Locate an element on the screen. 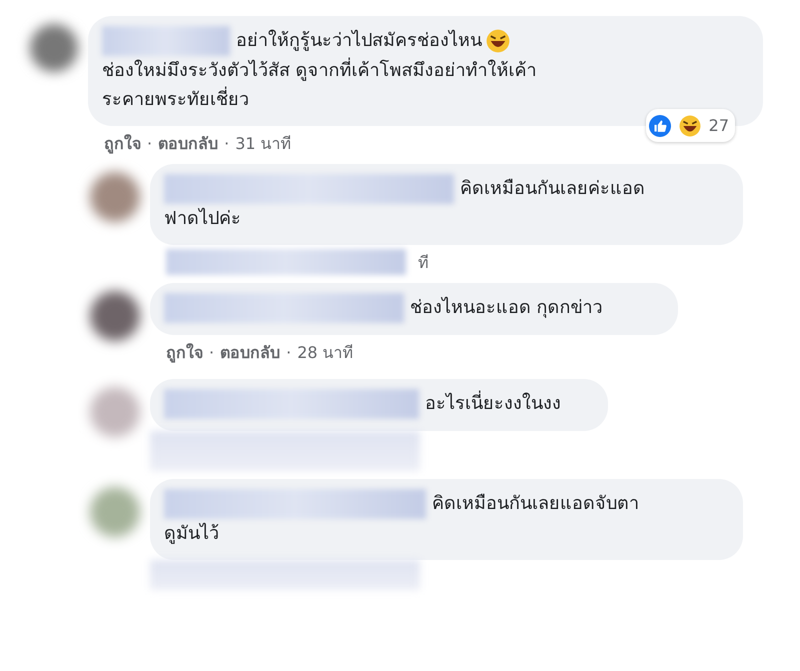 The width and height of the screenshot is (800, 671). comment-text: ช่องไหนอะแอด กุดกข่าว is located at coordinates (506, 307).